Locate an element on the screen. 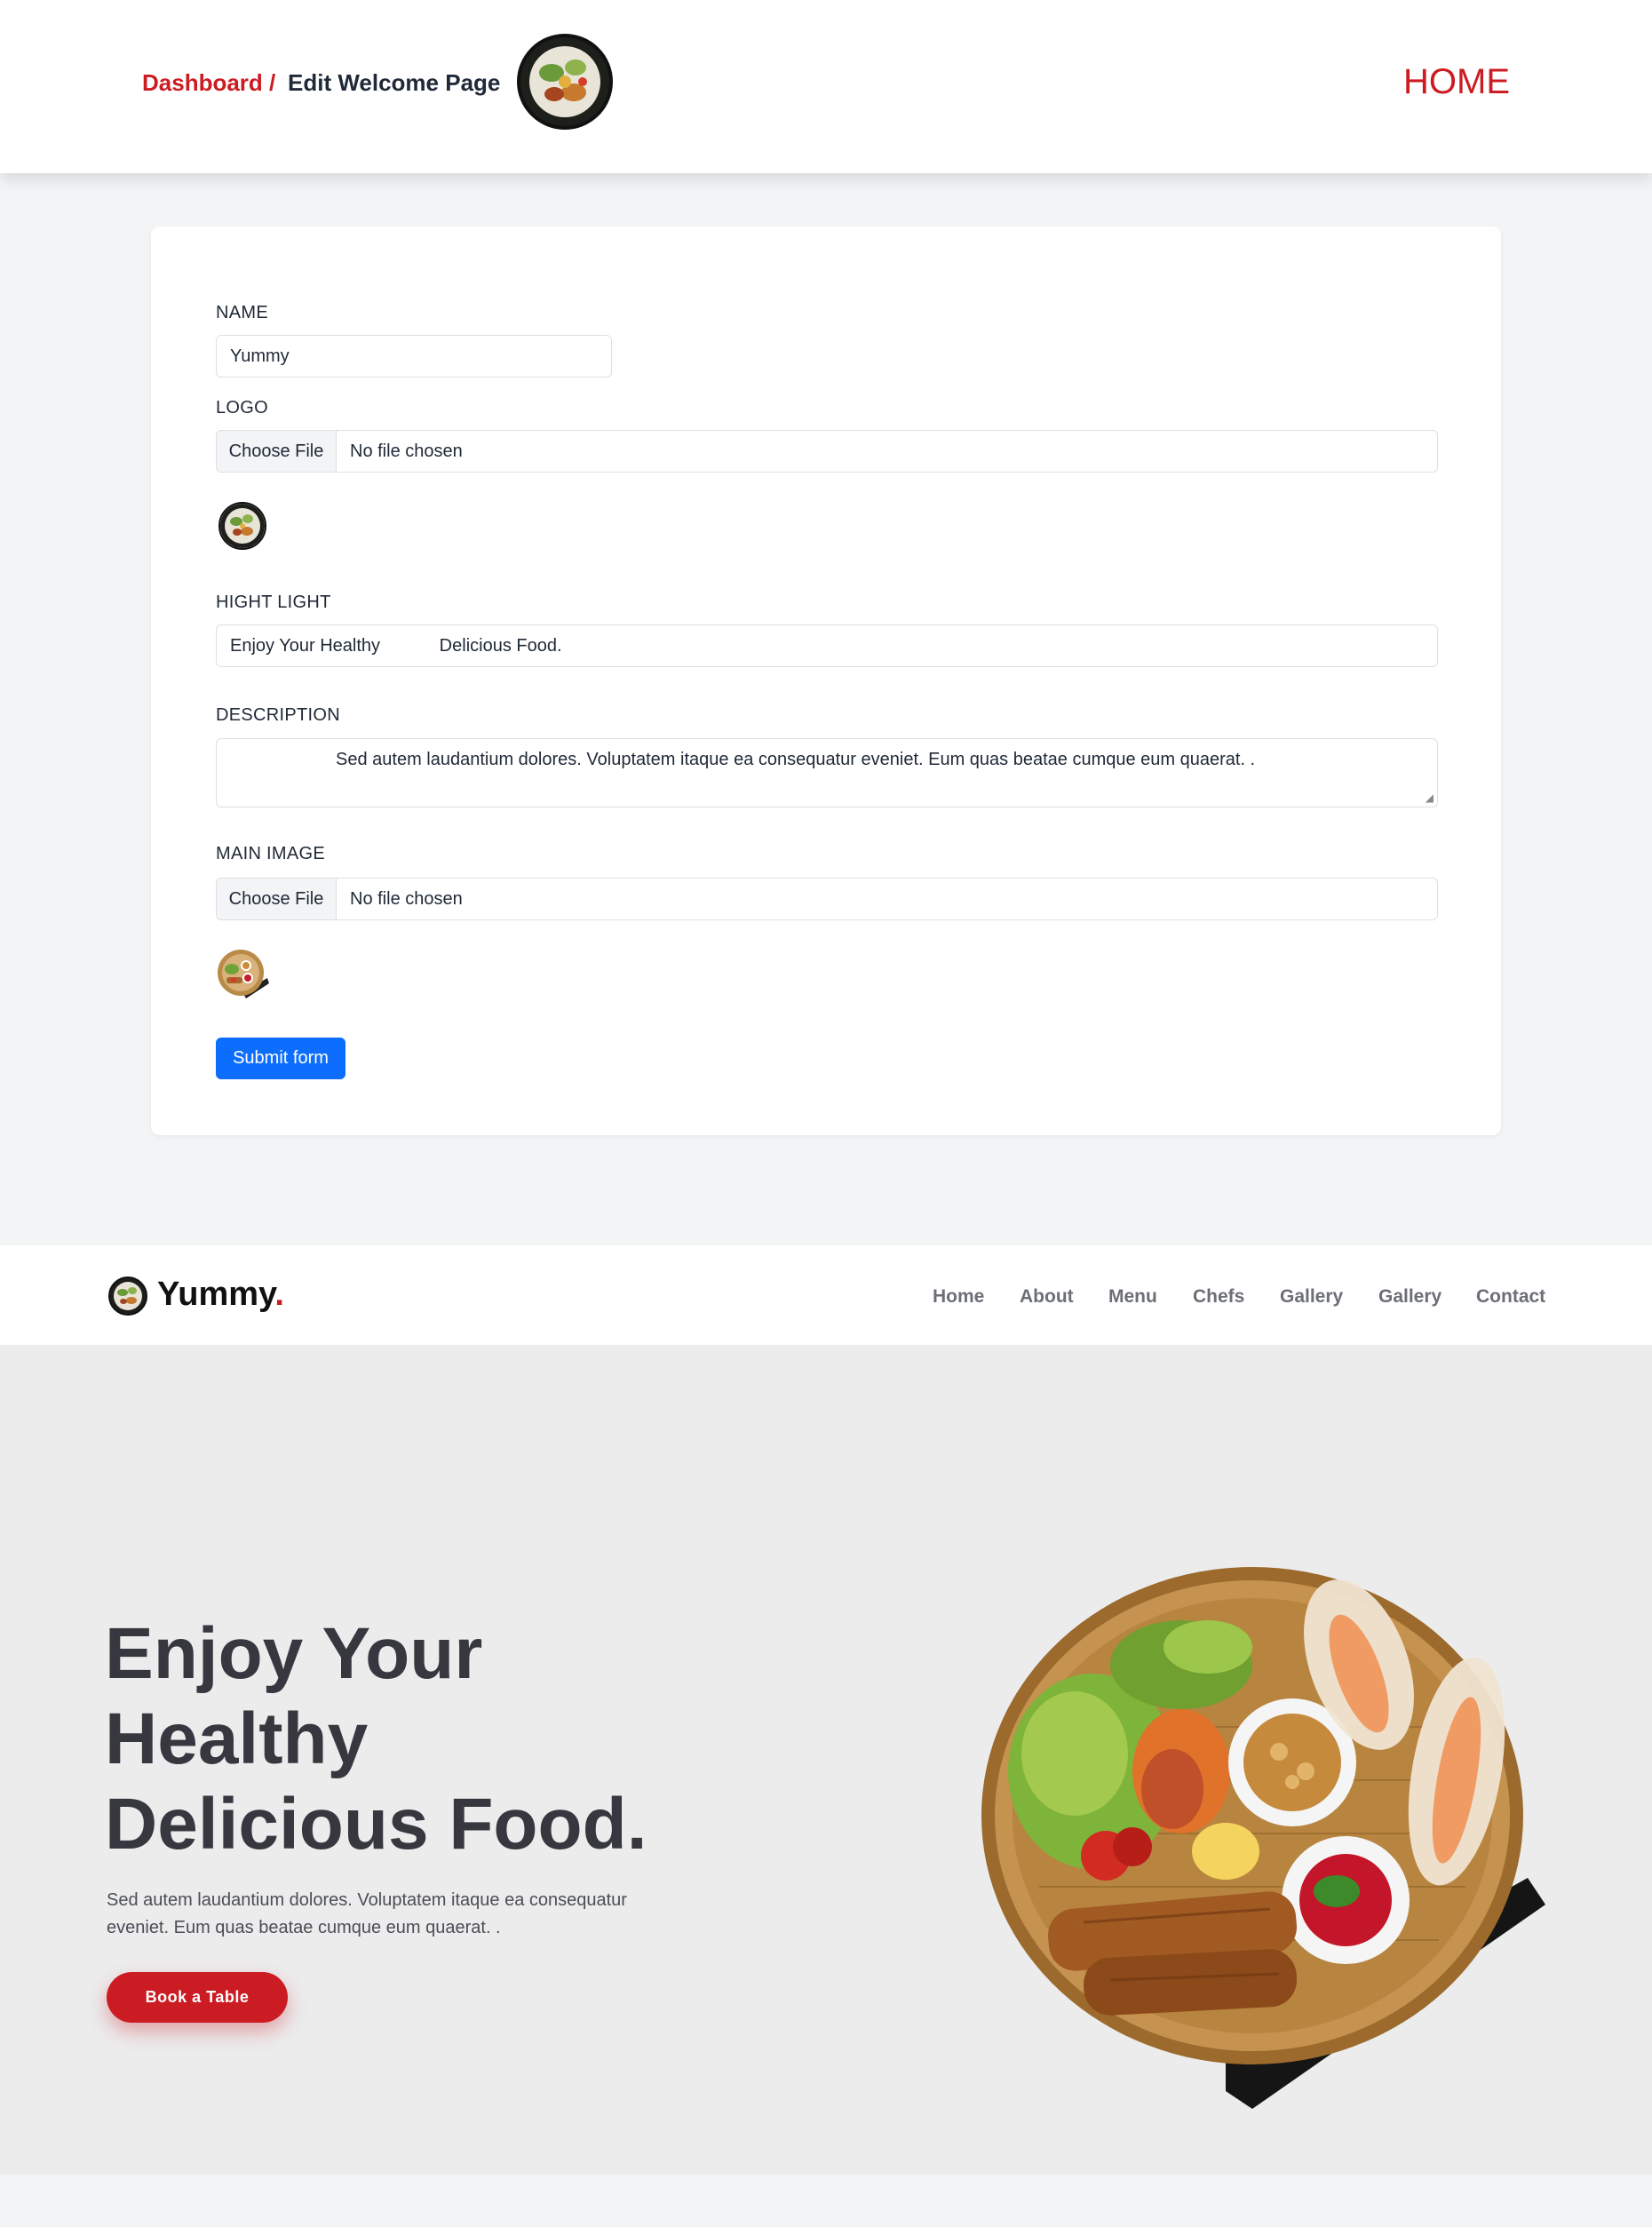 This screenshot has width=1652, height=2227. logo-file-status: No file chosen is located at coordinates (406, 451).